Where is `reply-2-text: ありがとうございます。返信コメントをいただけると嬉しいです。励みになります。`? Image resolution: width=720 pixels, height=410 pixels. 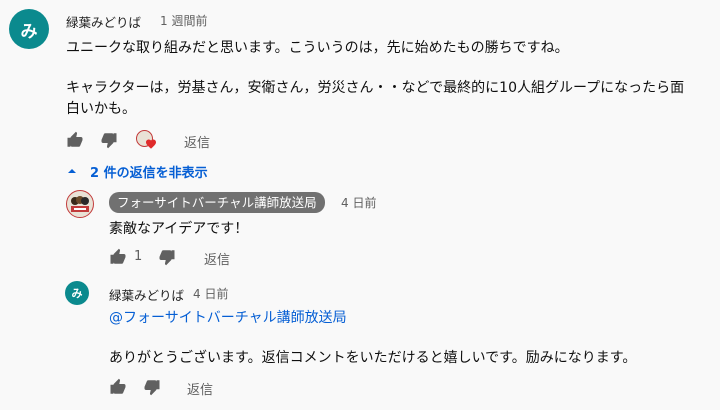
reply-2-text: ありがとうございます。返信コメントをいただけると嬉しいです。励みになります。 is located at coordinates (373, 358).